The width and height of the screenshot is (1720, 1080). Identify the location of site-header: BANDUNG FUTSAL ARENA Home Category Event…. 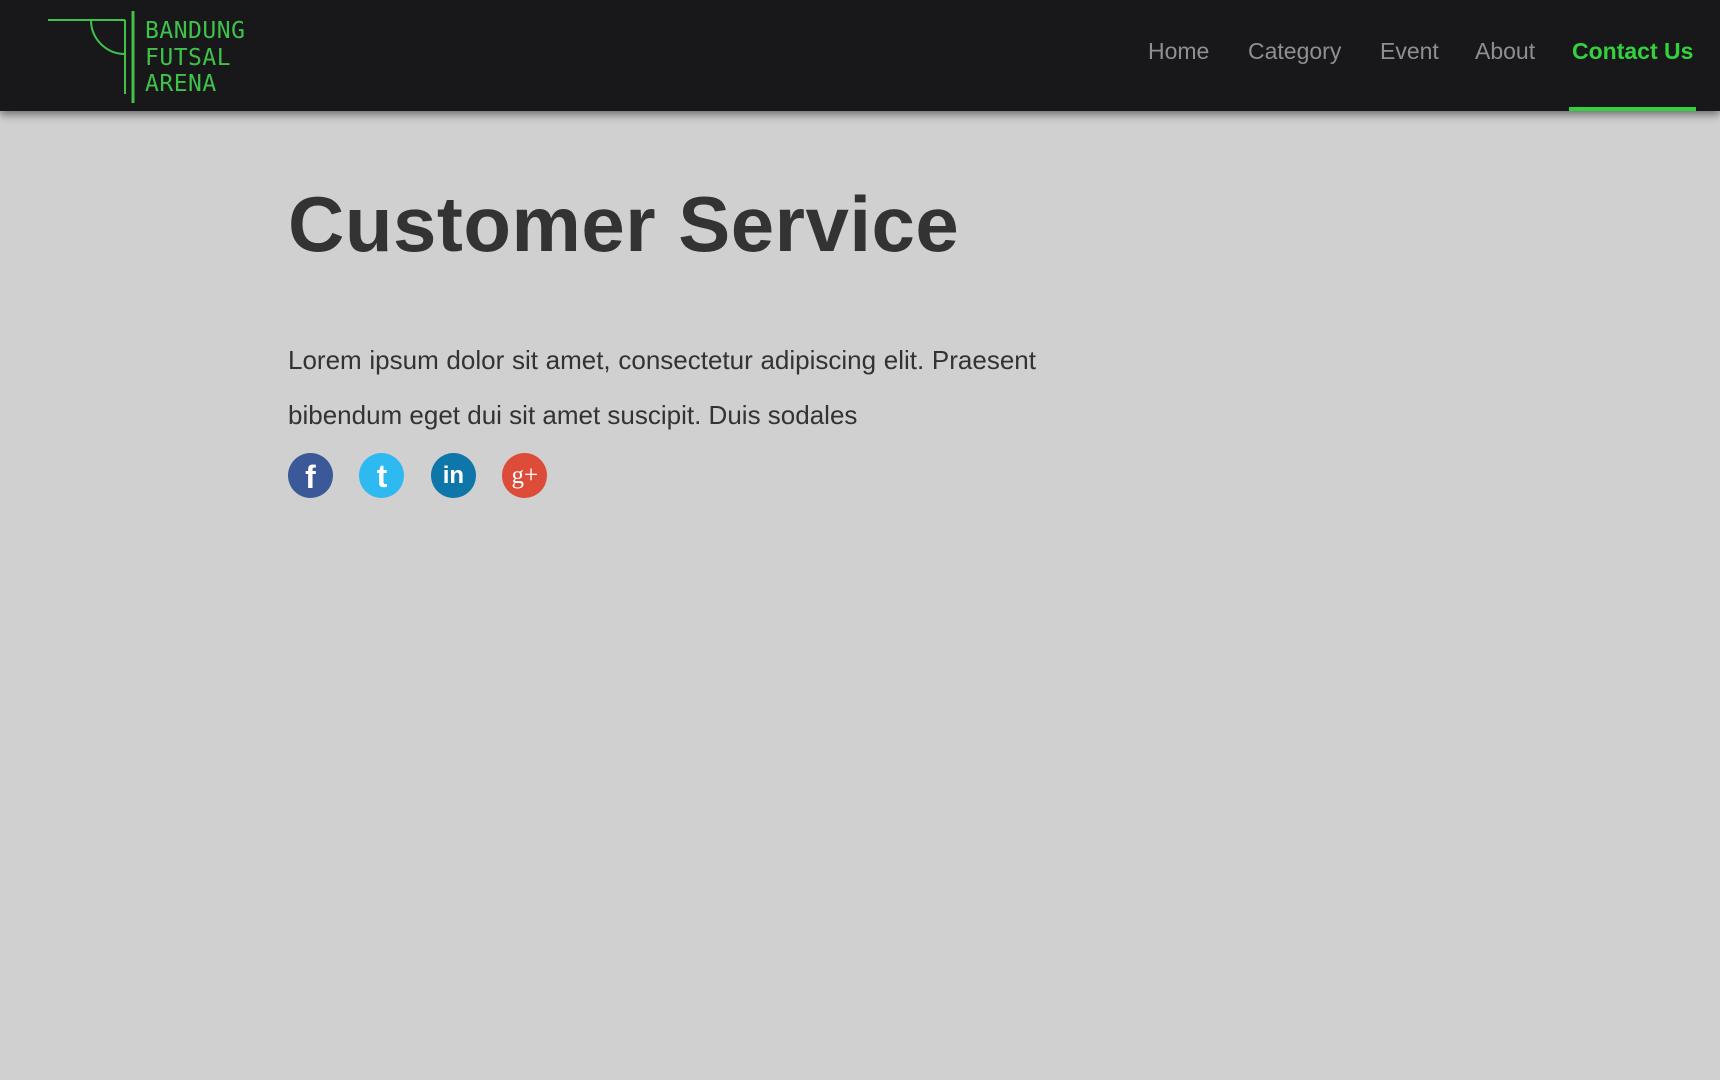
(860, 55).